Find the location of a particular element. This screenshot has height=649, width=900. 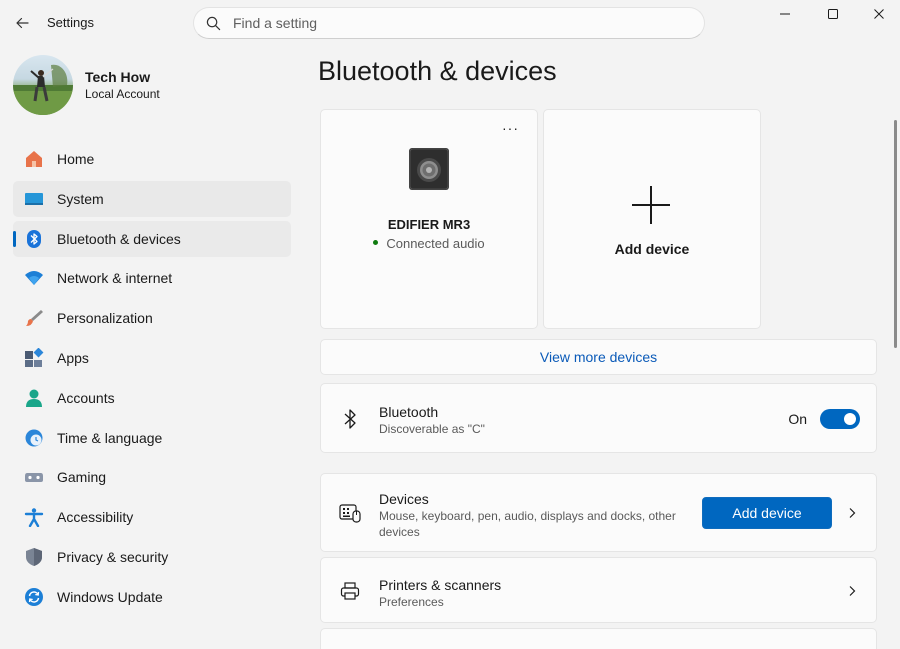

accessibility-icon is located at coordinates (34, 517).